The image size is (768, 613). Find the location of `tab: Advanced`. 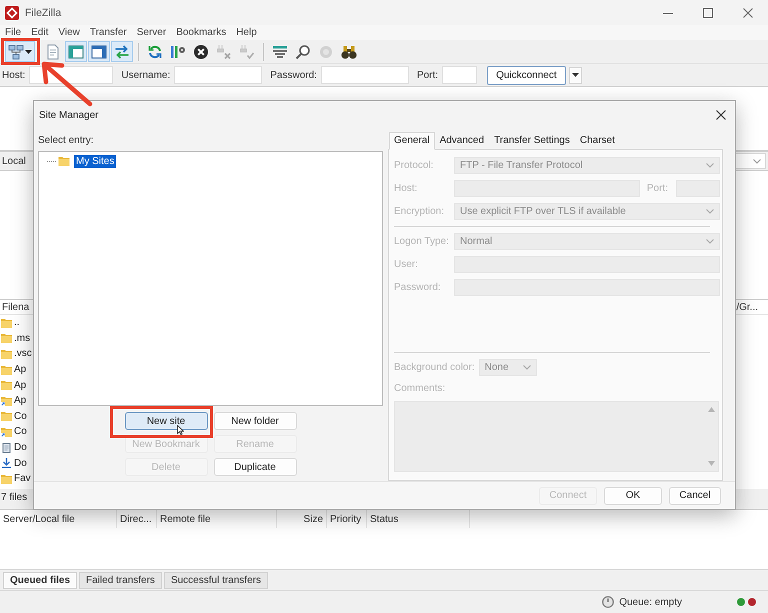

tab: Advanced is located at coordinates (462, 141).